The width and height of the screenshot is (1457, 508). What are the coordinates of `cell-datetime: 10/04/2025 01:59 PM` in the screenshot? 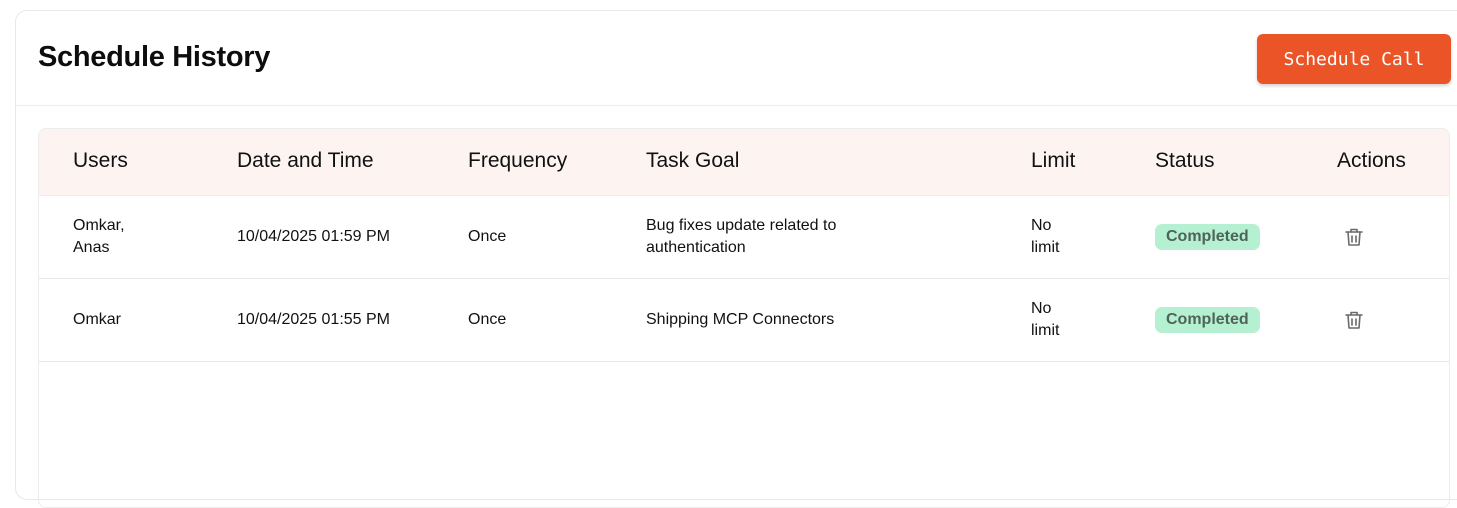 It's located at (314, 236).